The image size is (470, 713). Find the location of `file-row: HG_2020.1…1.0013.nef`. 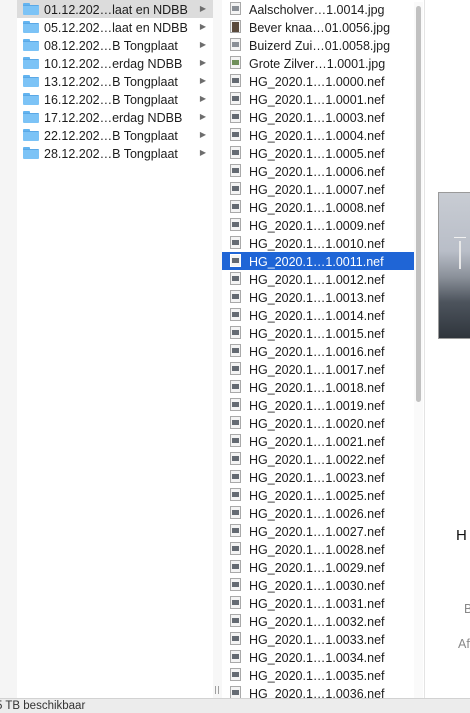

file-row: HG_2020.1…1.0013.nef is located at coordinates (318, 297).